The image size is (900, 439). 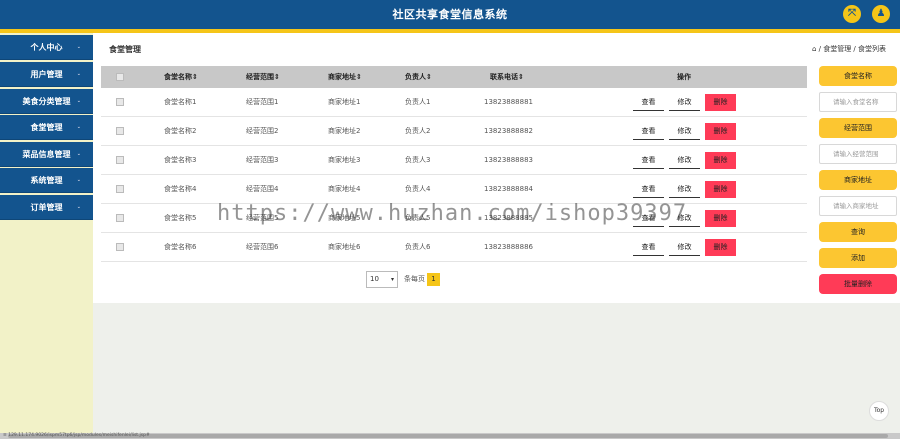 I want to click on cell-merchant-address: 商家地址6, so click(x=344, y=247).